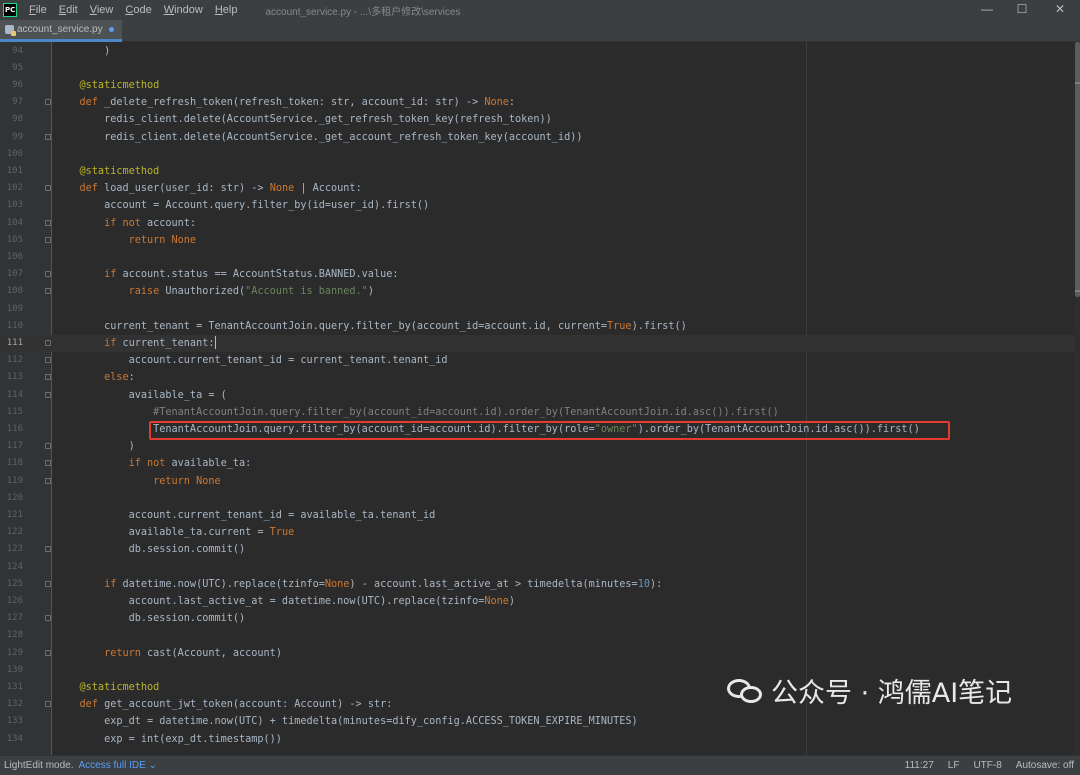  What do you see at coordinates (512, 103) in the screenshot?
I see `code-token: :` at bounding box center [512, 103].